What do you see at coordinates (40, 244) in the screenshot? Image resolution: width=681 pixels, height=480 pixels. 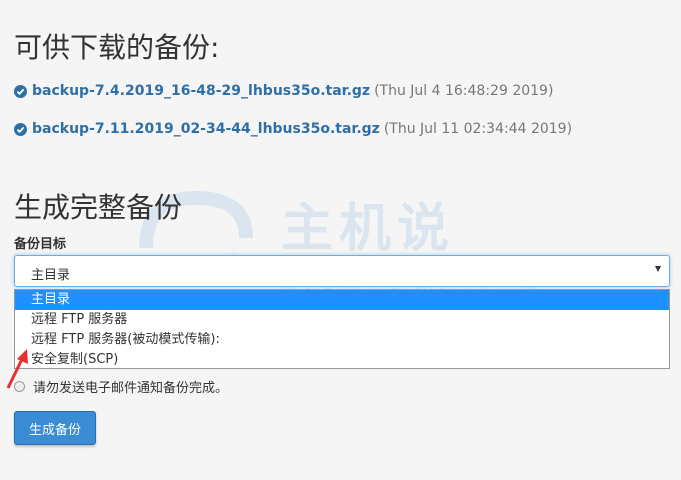 I see `destination-label: 备份目标` at bounding box center [40, 244].